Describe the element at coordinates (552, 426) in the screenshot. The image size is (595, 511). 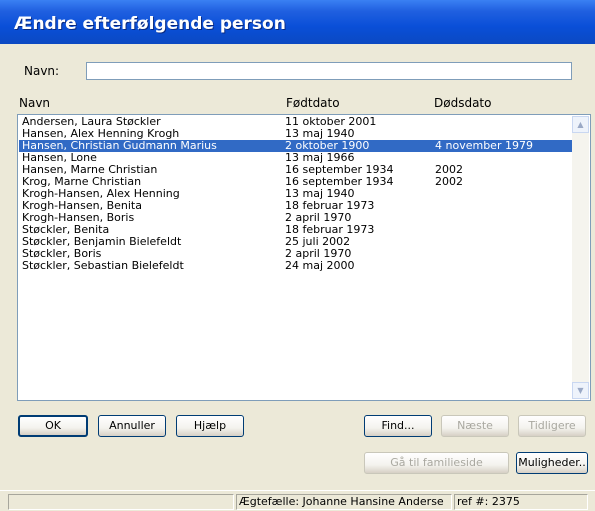
I see `previous-button: Tidligere` at that location.